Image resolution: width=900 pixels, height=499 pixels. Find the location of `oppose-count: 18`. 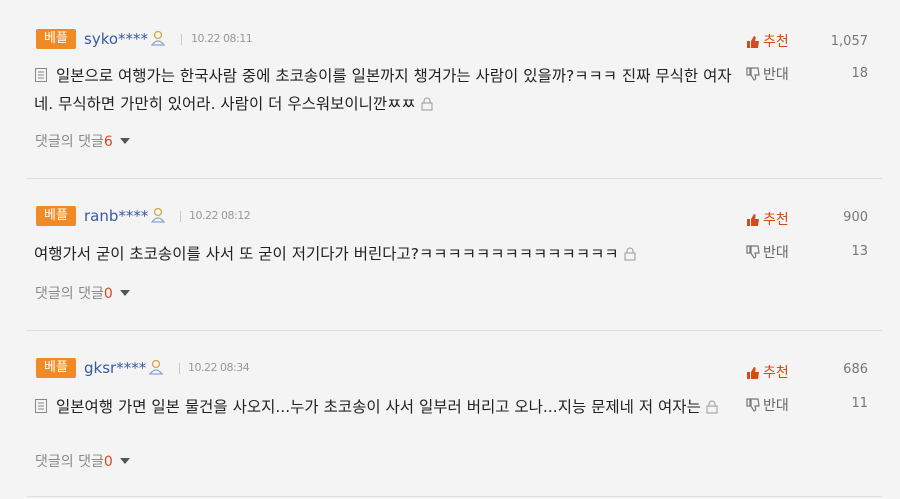

oppose-count: 18 is located at coordinates (859, 73).